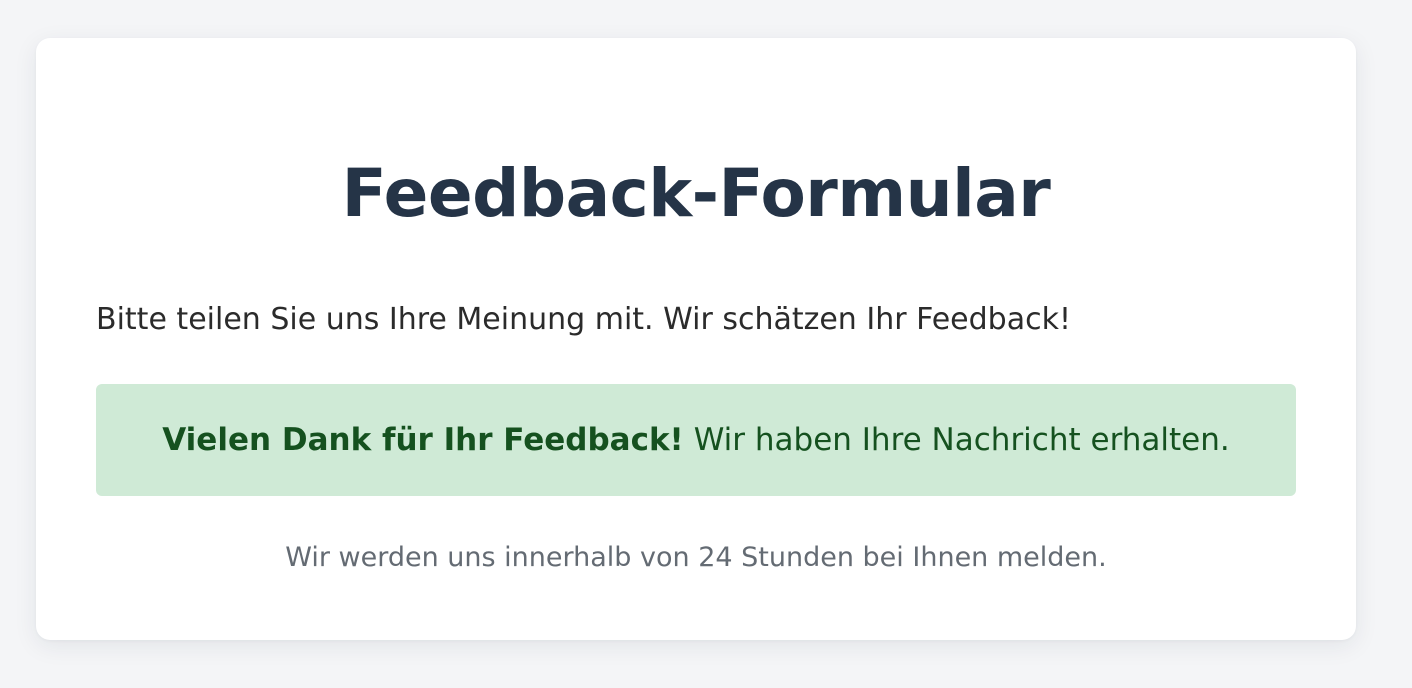 Image resolution: width=1412 pixels, height=688 pixels. Describe the element at coordinates (423, 440) in the screenshot. I see `success-alert-strong: Vielen Dank für Ihr Feedback!` at that location.